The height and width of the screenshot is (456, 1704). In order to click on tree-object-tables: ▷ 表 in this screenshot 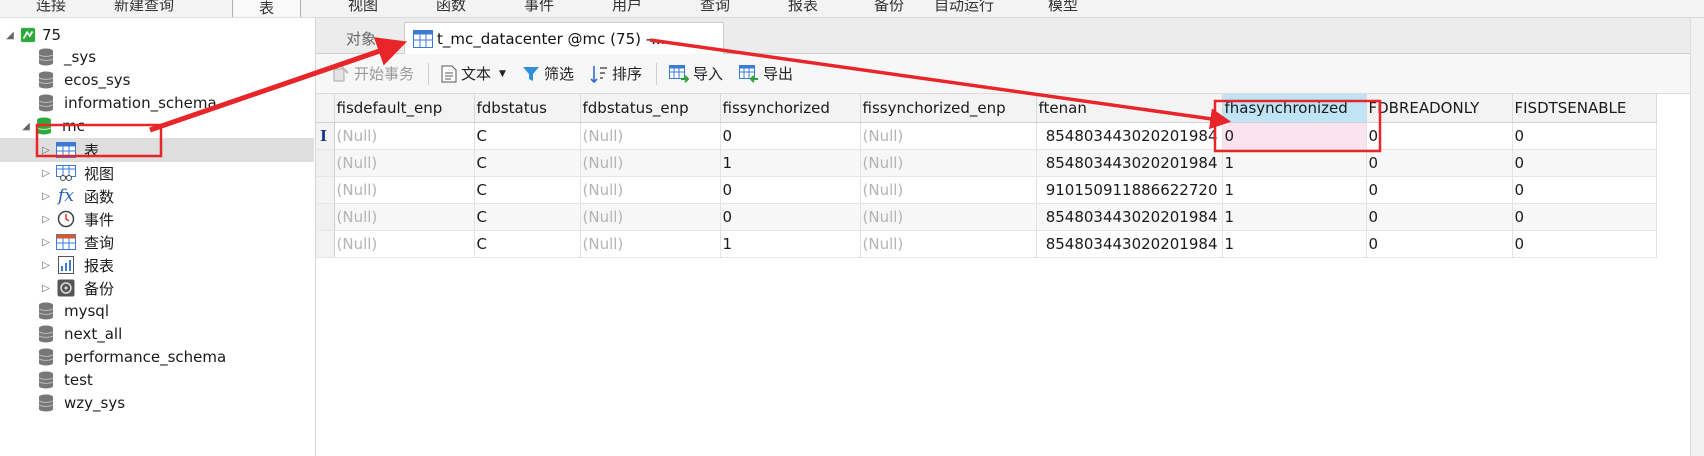, I will do `click(157, 150)`.